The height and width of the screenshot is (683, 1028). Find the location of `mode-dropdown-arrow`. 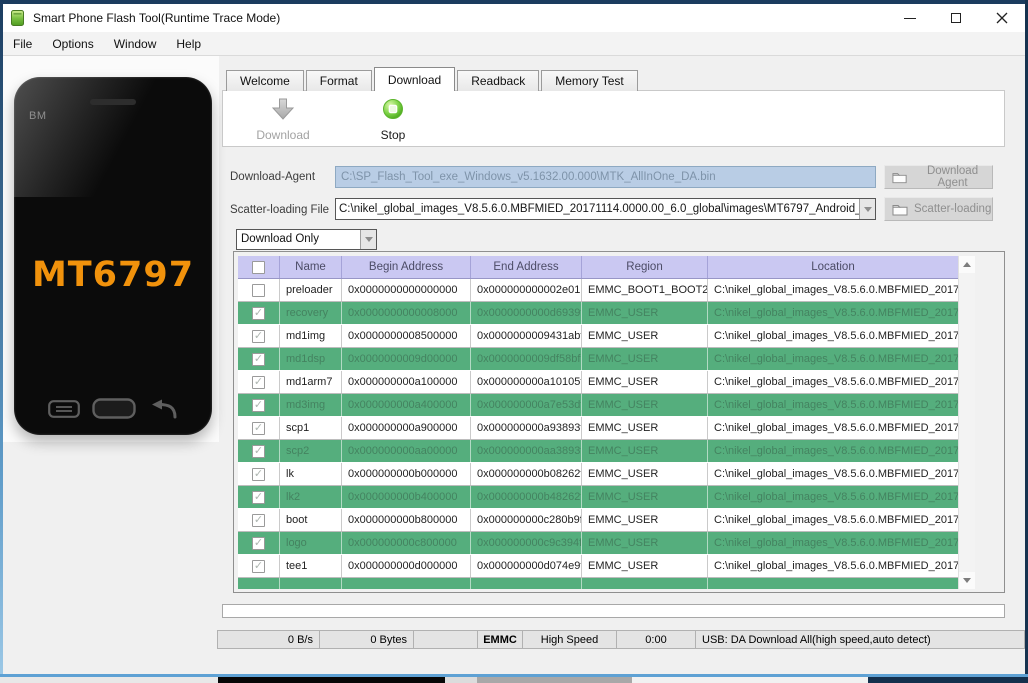

mode-dropdown-arrow is located at coordinates (368, 239).